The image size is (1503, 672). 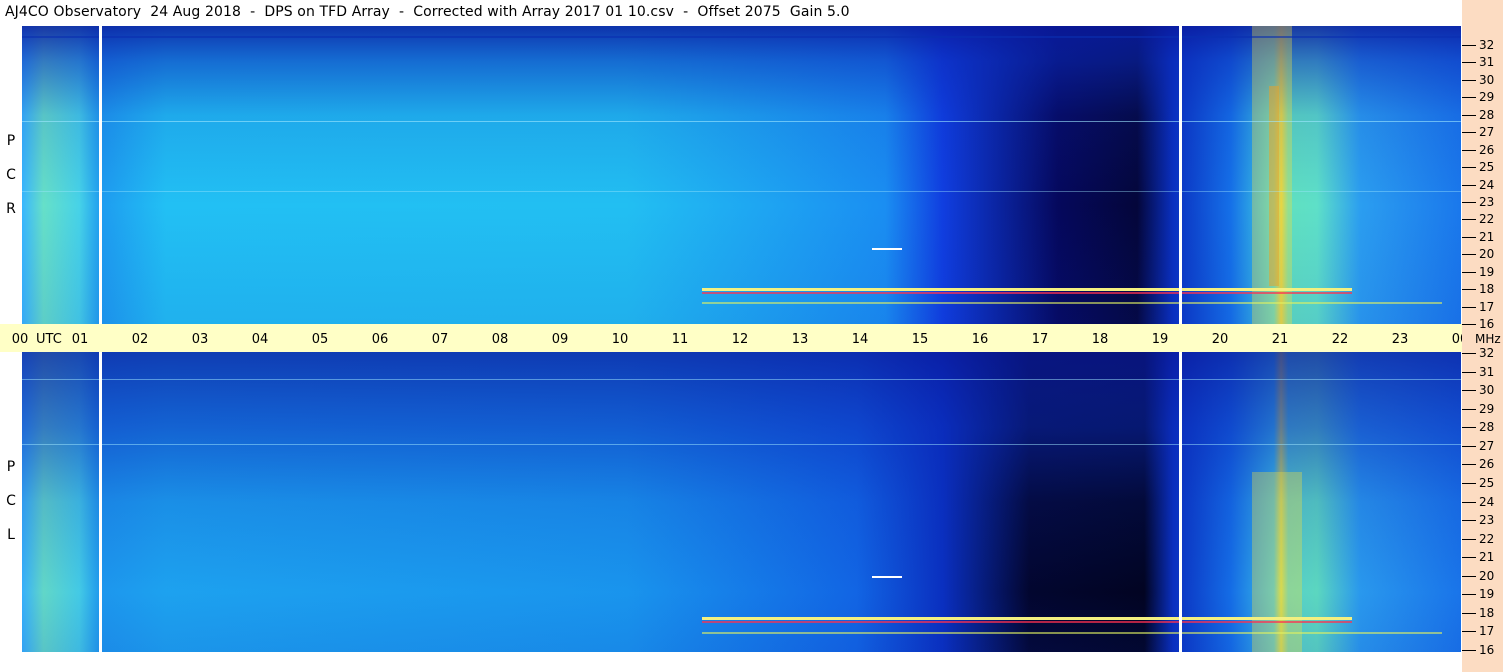 I want to click on time-tick-label: 17, so click(x=1040, y=339).